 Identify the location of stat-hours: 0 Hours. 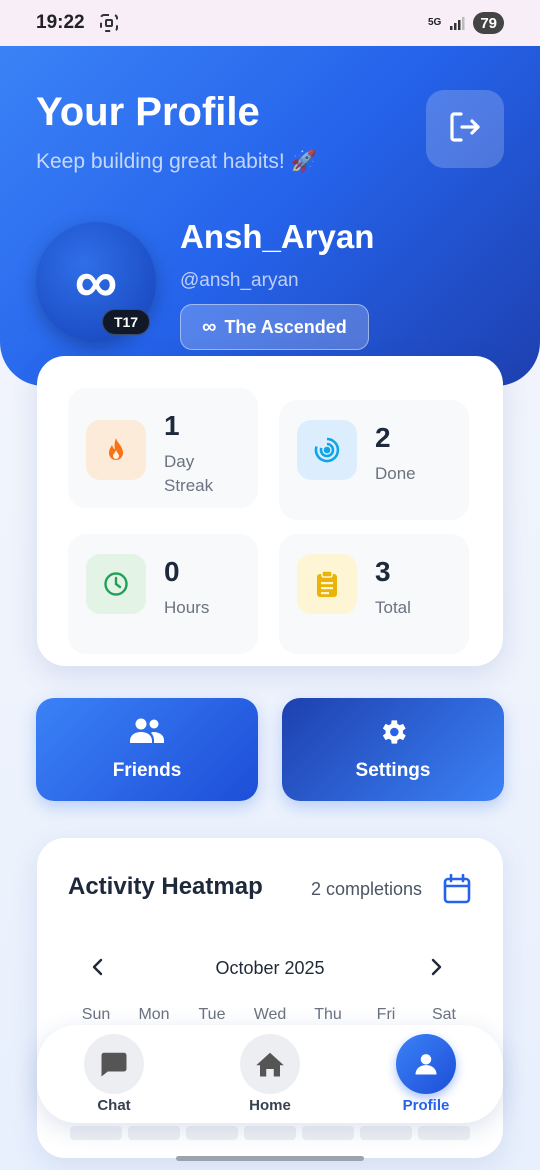
(163, 594).